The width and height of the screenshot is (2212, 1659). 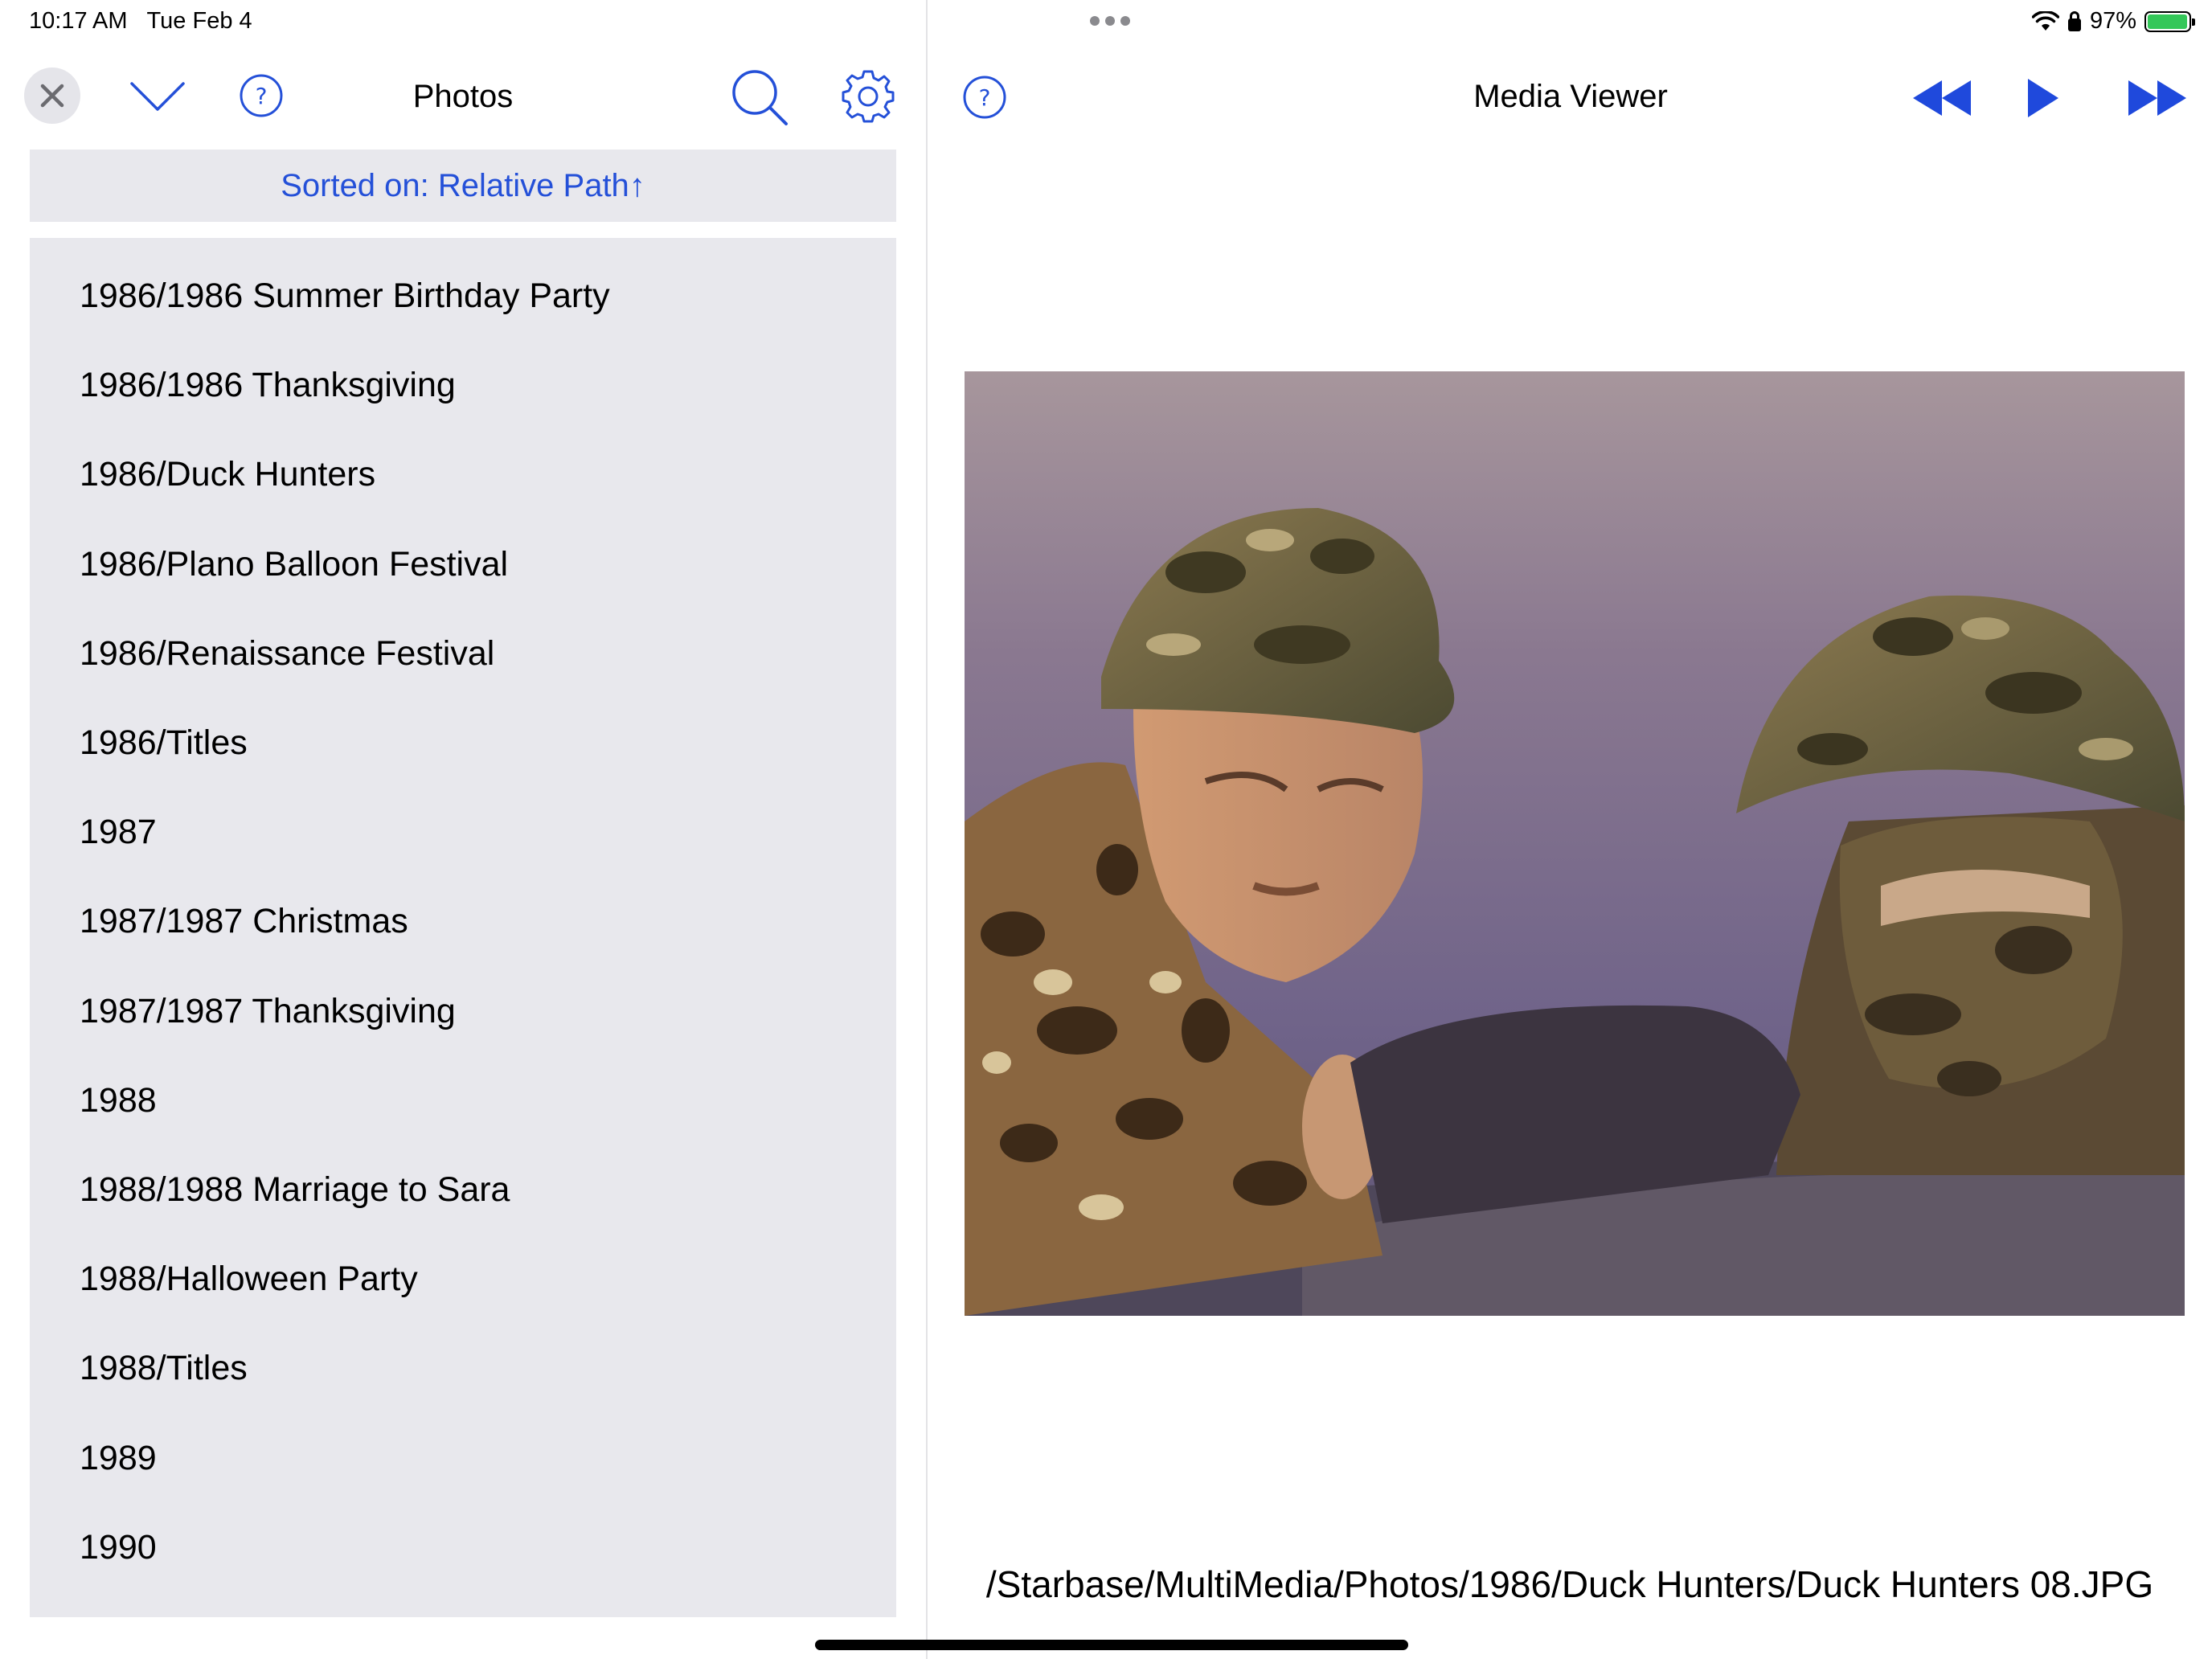 What do you see at coordinates (463, 1190) in the screenshot?
I see `list-item: 1988/1988 Marriage to Sara` at bounding box center [463, 1190].